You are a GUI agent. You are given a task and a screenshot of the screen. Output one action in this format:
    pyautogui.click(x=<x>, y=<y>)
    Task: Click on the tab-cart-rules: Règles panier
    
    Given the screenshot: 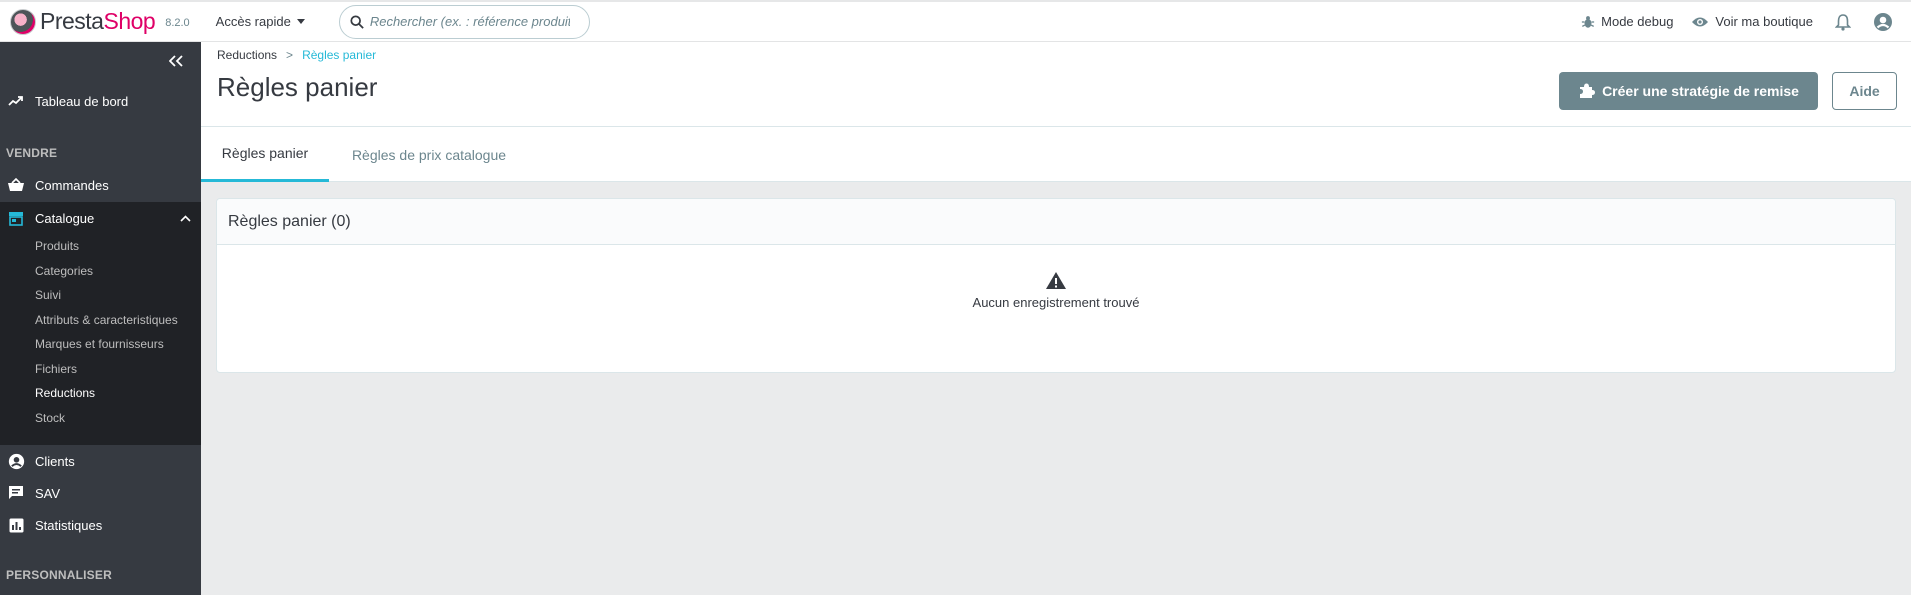 What is the action you would take?
    pyautogui.click(x=265, y=154)
    